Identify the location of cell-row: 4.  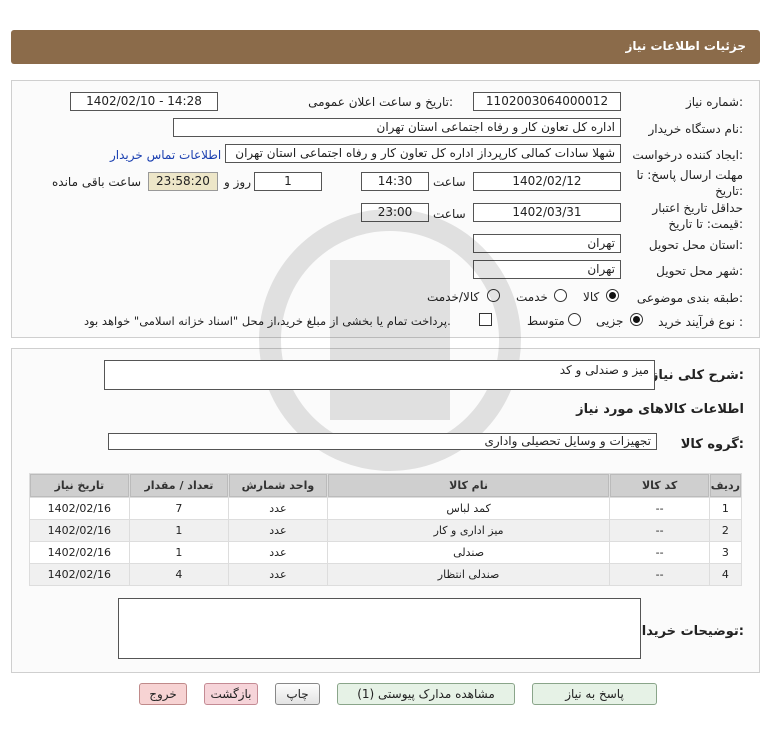
(725, 574).